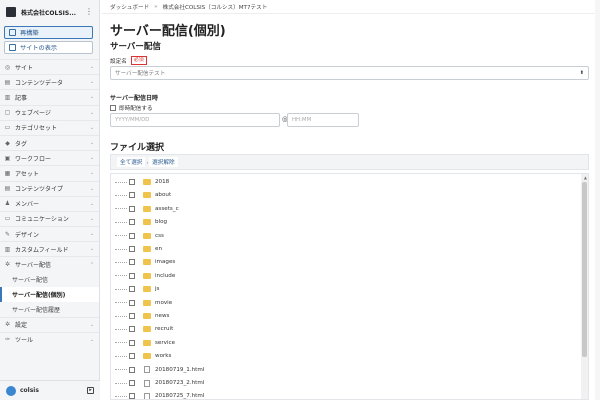 This screenshot has width=600, height=400. I want to click on workflow-icon: ▣, so click(7, 158).